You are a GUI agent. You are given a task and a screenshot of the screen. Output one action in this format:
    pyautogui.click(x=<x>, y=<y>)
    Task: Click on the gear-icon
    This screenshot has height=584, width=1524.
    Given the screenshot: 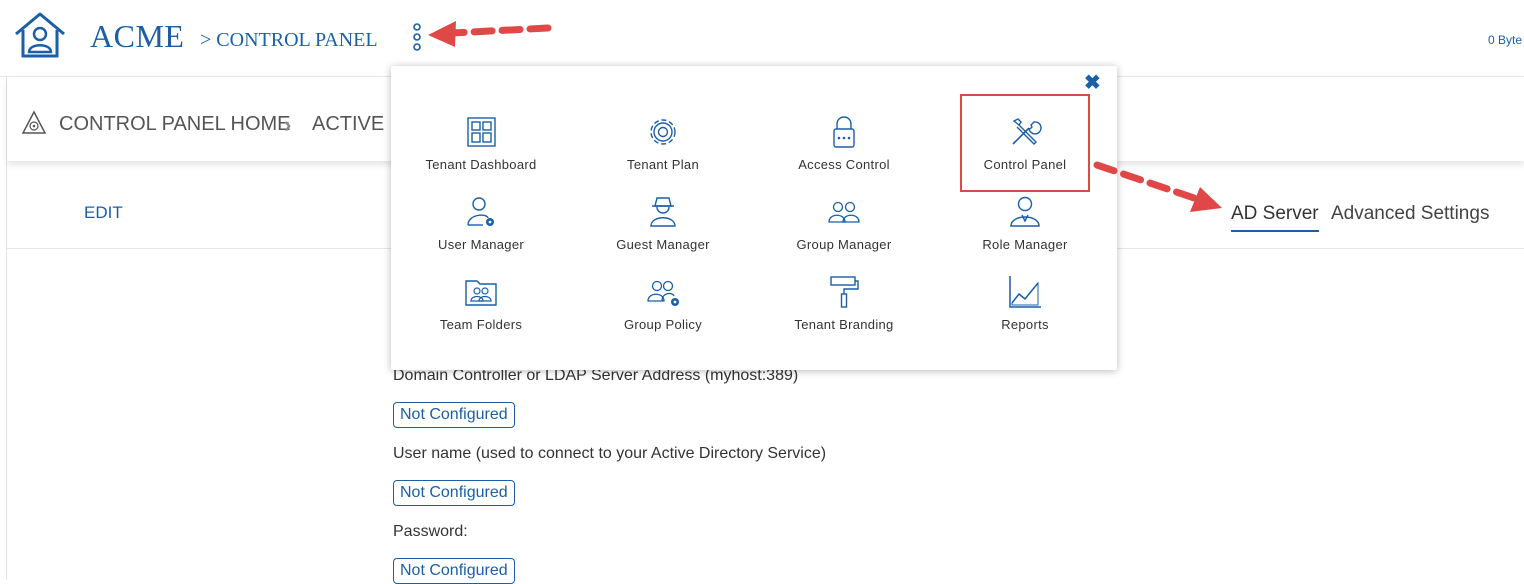 What is the action you would take?
    pyautogui.click(x=663, y=132)
    